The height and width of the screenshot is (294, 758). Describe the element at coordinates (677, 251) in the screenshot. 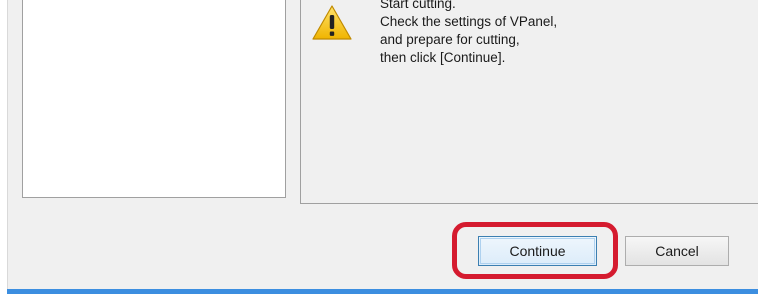

I see `cancel-button: Cancel` at that location.